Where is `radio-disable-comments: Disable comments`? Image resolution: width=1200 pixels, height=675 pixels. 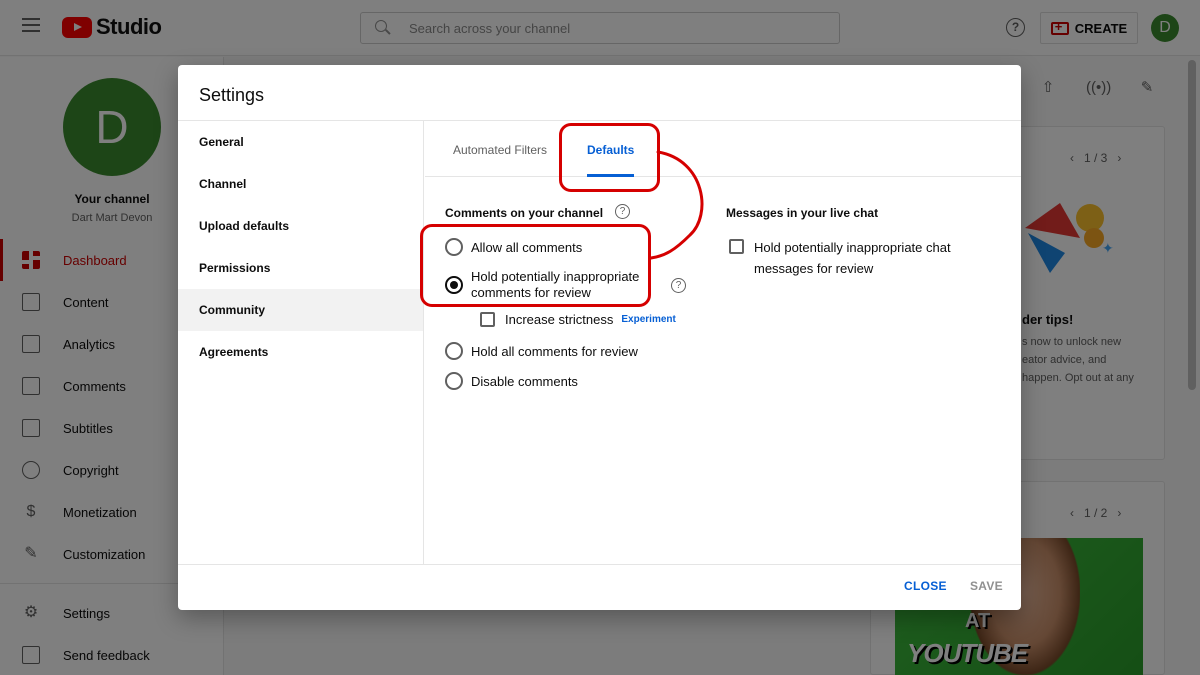
radio-disable-comments: Disable comments is located at coordinates (511, 381).